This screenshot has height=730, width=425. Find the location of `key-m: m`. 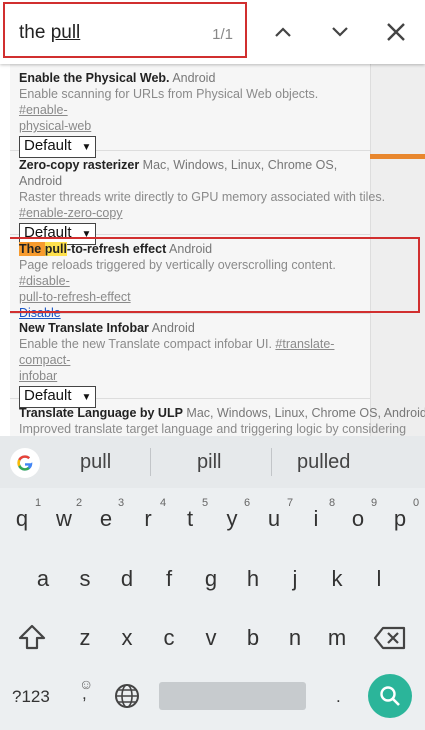

key-m: m is located at coordinates (337, 638).